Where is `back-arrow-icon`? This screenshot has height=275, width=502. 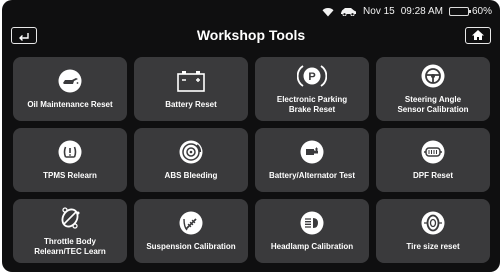
back-arrow-icon is located at coordinates (24, 36).